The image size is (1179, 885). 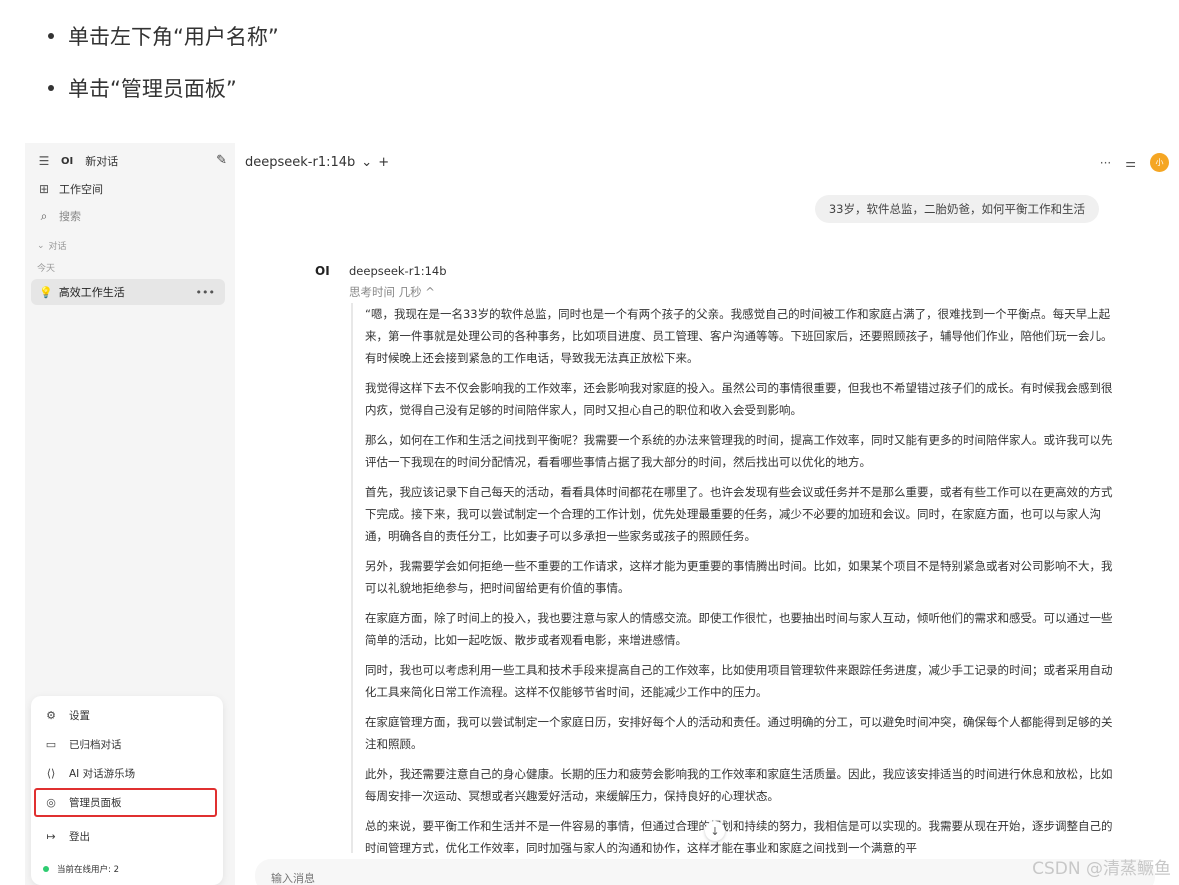 What do you see at coordinates (1101, 869) in the screenshot?
I see `watermark: CSDN @清蒸鳜鱼` at bounding box center [1101, 869].